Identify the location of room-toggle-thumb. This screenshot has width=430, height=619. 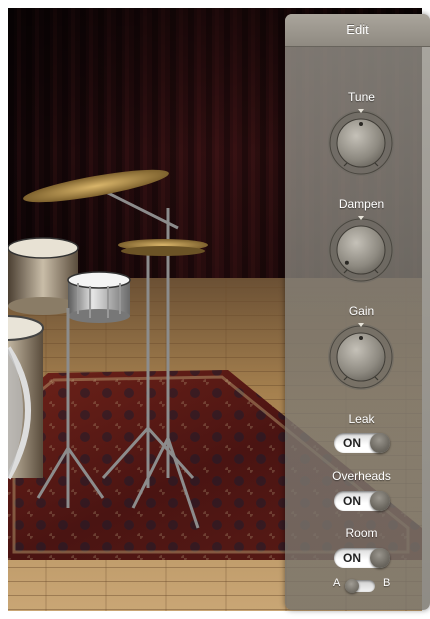
(380, 558).